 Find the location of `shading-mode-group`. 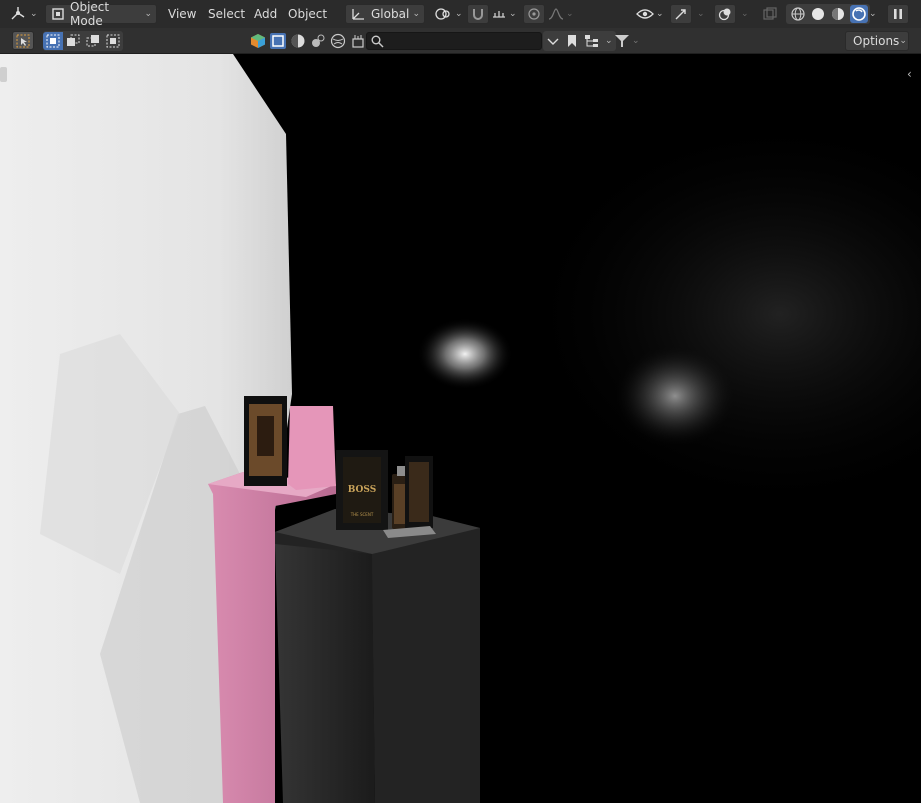

shading-mode-group is located at coordinates (828, 14).